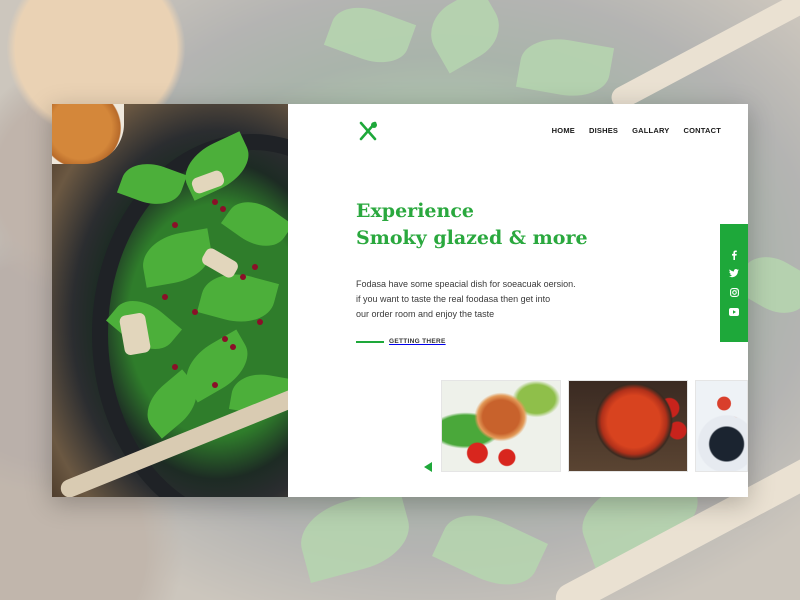 The image size is (800, 600). What do you see at coordinates (516, 225) in the screenshot?
I see `hero-title: Experience Smoky glazed & more` at bounding box center [516, 225].